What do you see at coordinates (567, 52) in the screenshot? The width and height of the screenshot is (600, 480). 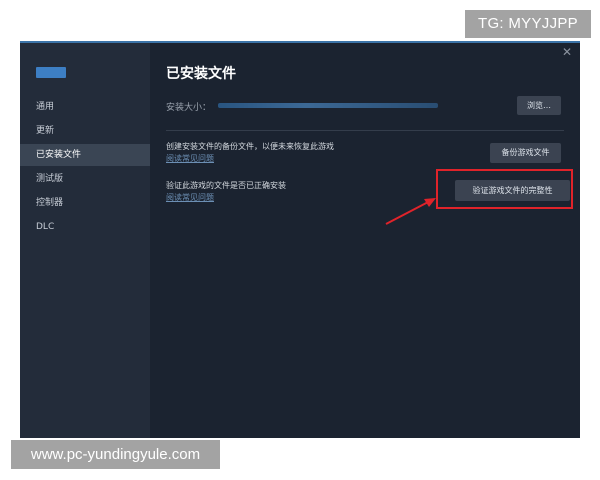 I see `close-icon: ✕` at bounding box center [567, 52].